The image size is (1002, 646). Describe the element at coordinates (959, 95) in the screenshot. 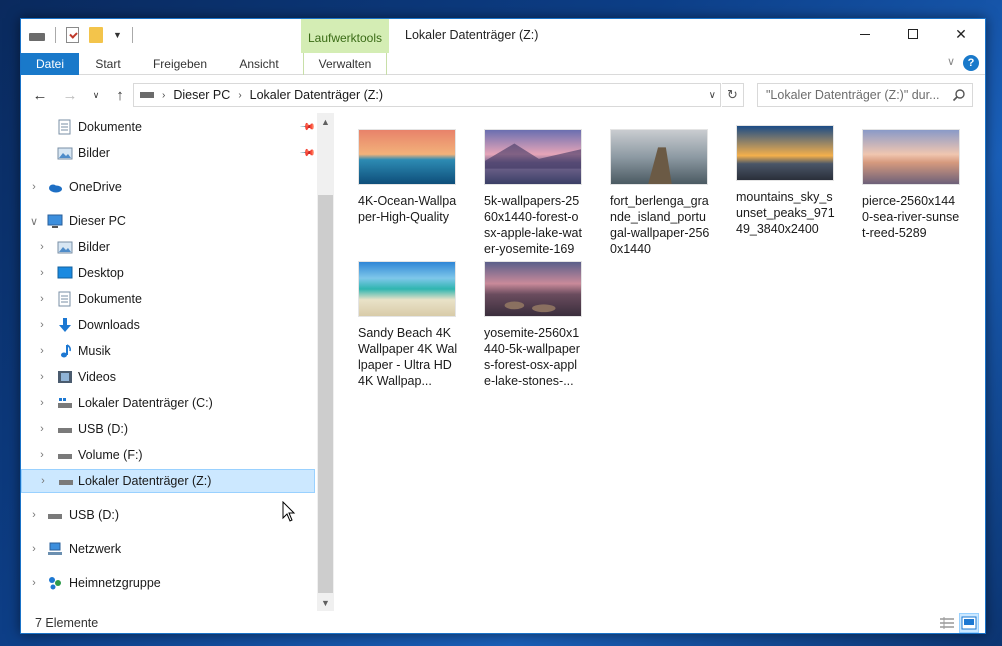

I see `search-icon` at that location.